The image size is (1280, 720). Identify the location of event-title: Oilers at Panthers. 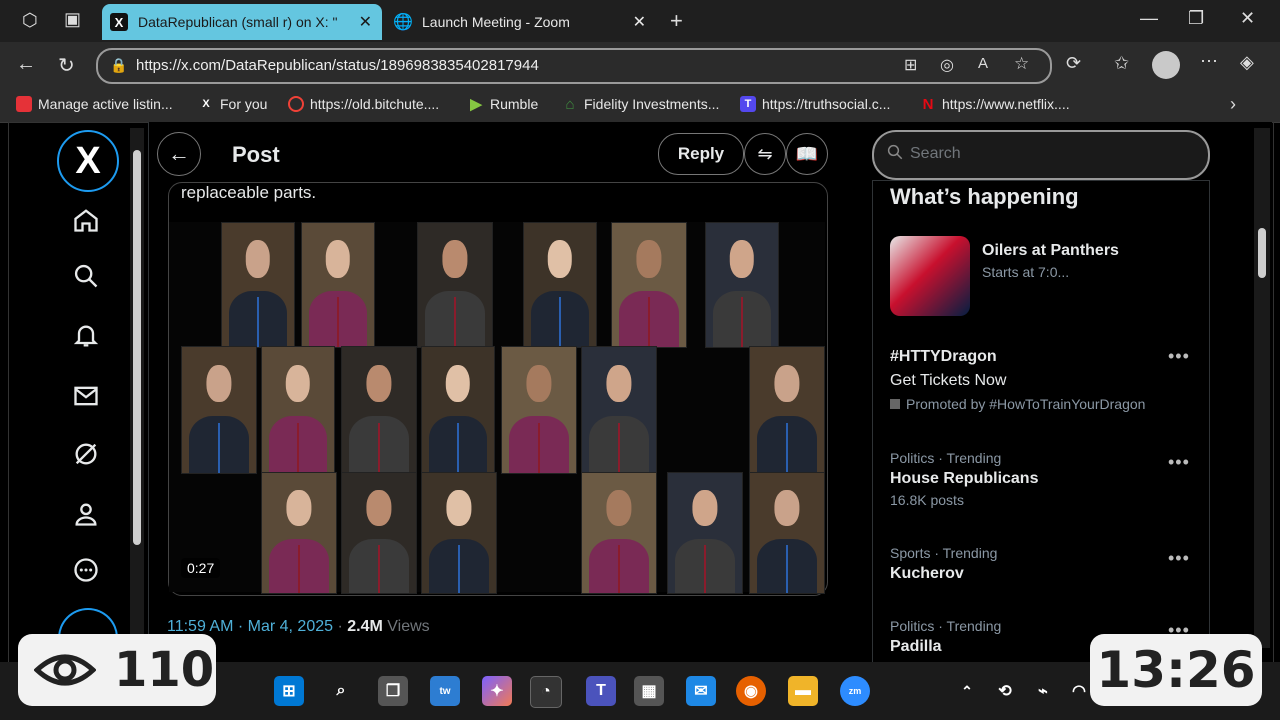
(1050, 250).